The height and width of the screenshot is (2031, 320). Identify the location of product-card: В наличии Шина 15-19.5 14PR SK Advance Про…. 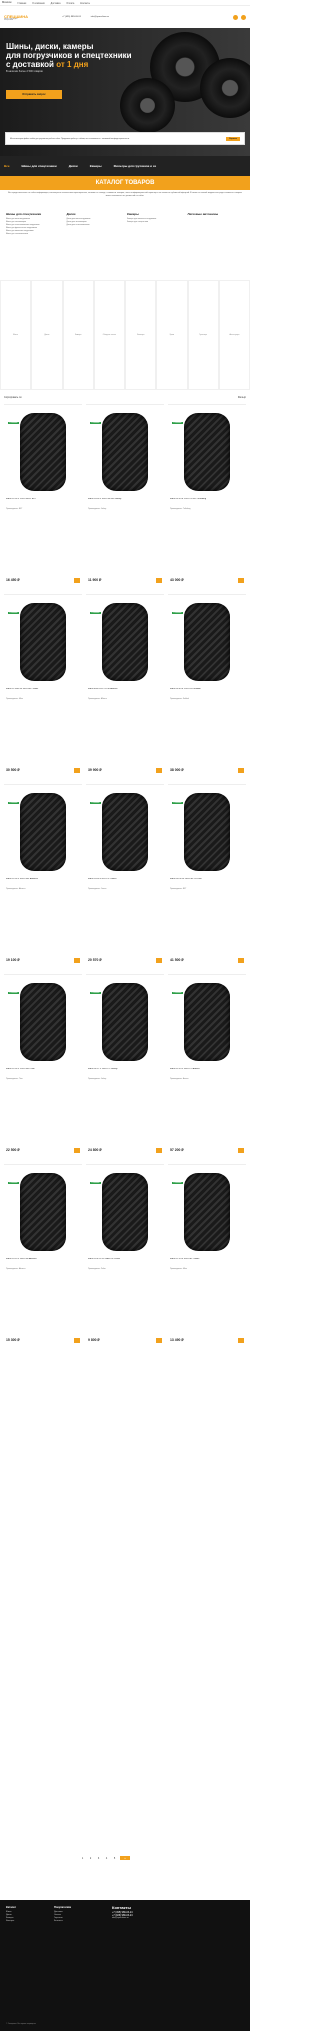
(43, 1259).